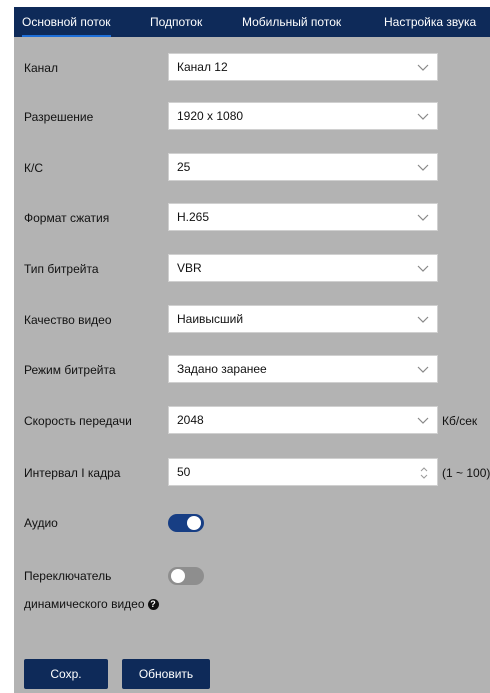  What do you see at coordinates (460, 421) in the screenshot?
I see `bitrate-unit: Кб/сек` at bounding box center [460, 421].